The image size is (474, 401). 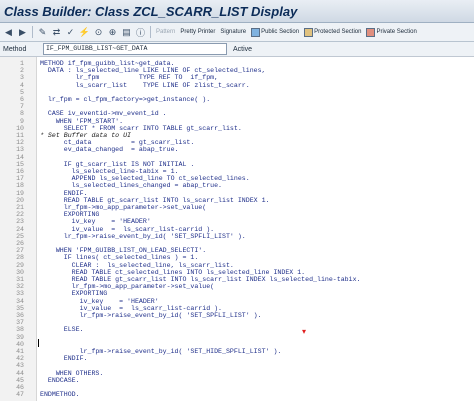 I want to click on forward-icon: ▶, so click(x=22, y=32).